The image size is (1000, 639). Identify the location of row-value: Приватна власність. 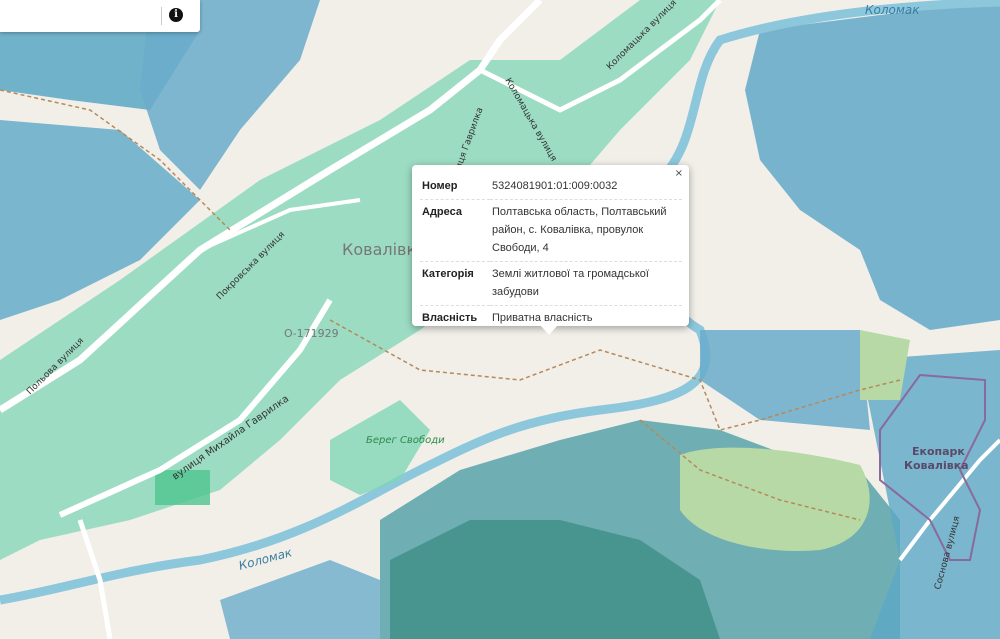
(542, 318).